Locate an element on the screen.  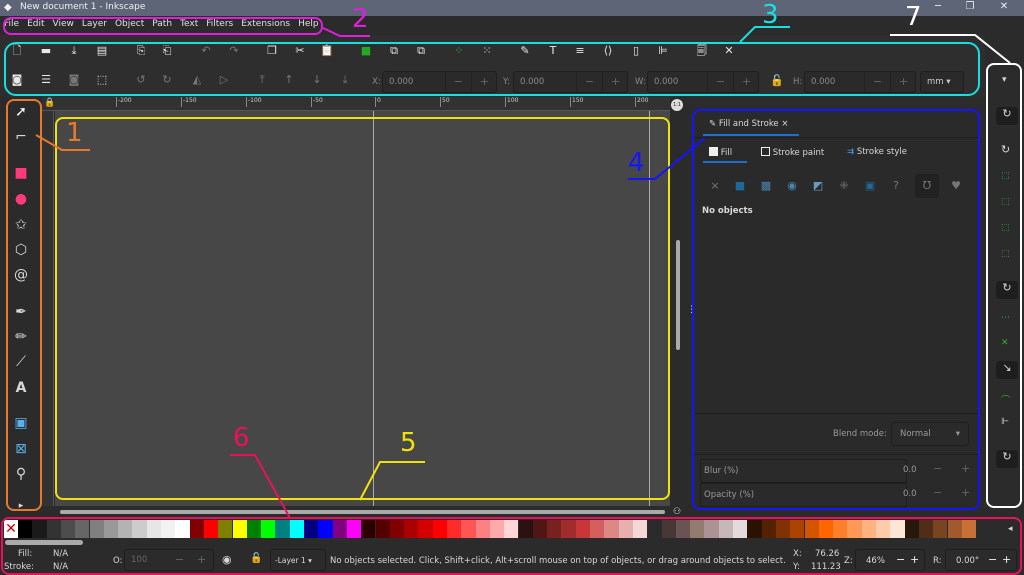
annotation-label-5: 5 is located at coordinates (408, 443).